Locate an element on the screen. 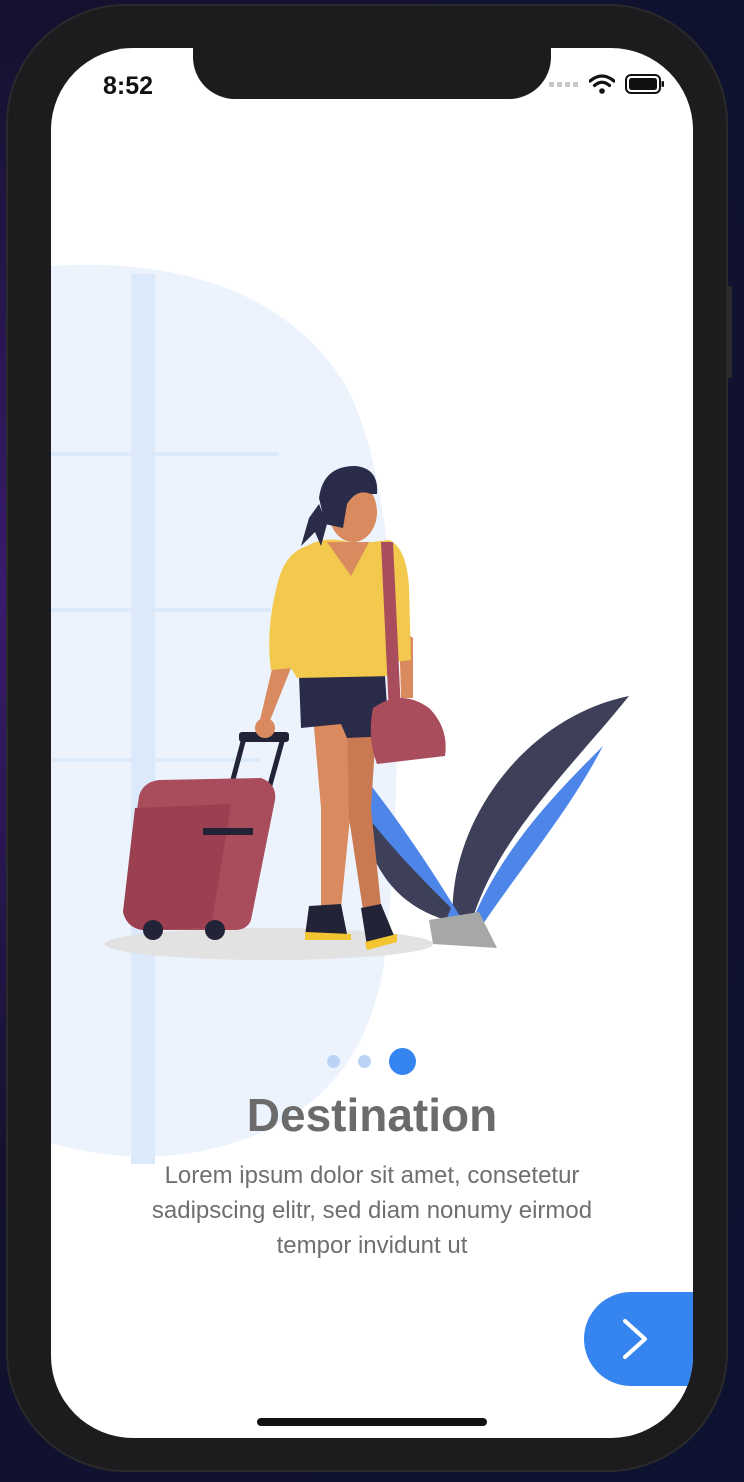 This screenshot has width=744, height=1482. person-hand is located at coordinates (265, 728).